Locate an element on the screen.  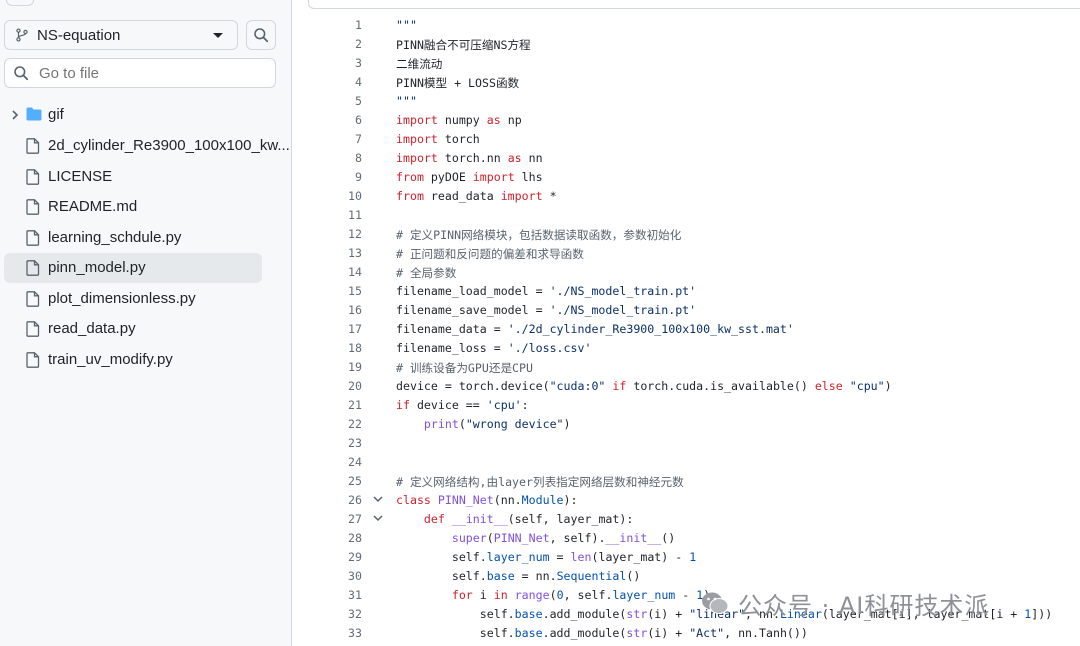
line-number: 1 is located at coordinates (335, 25).